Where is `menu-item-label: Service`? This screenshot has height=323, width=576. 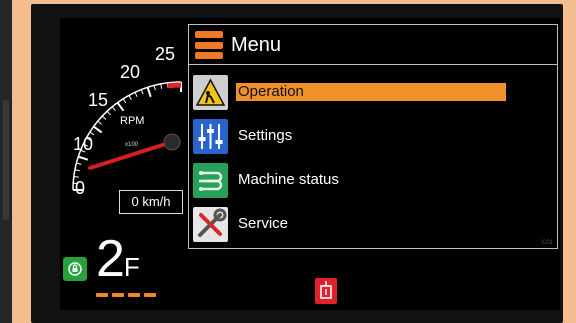
menu-item-label: Service is located at coordinates (263, 223).